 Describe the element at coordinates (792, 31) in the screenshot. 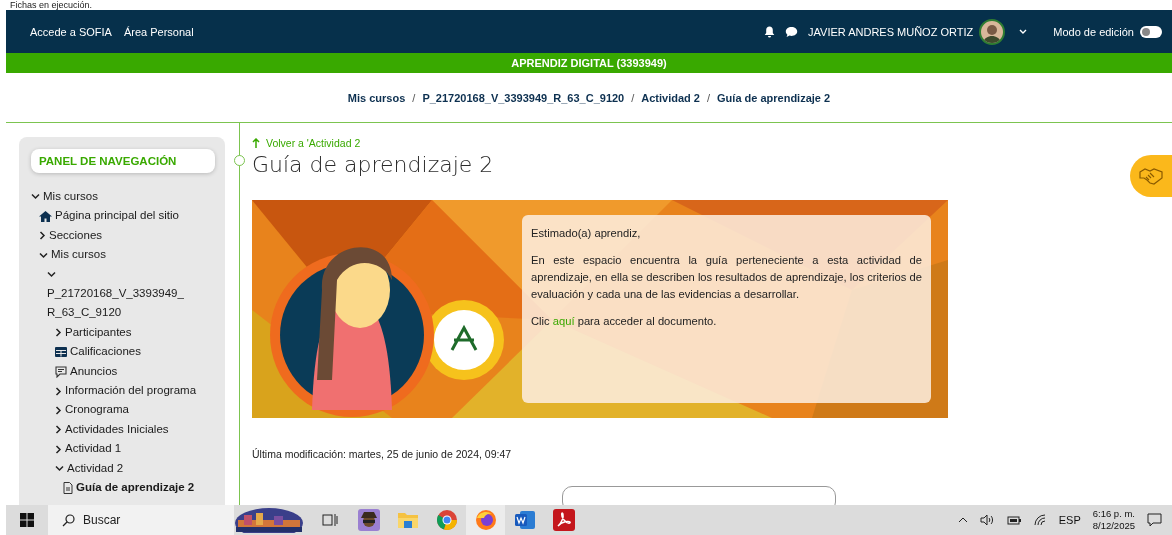

I see `chat-icon` at that location.